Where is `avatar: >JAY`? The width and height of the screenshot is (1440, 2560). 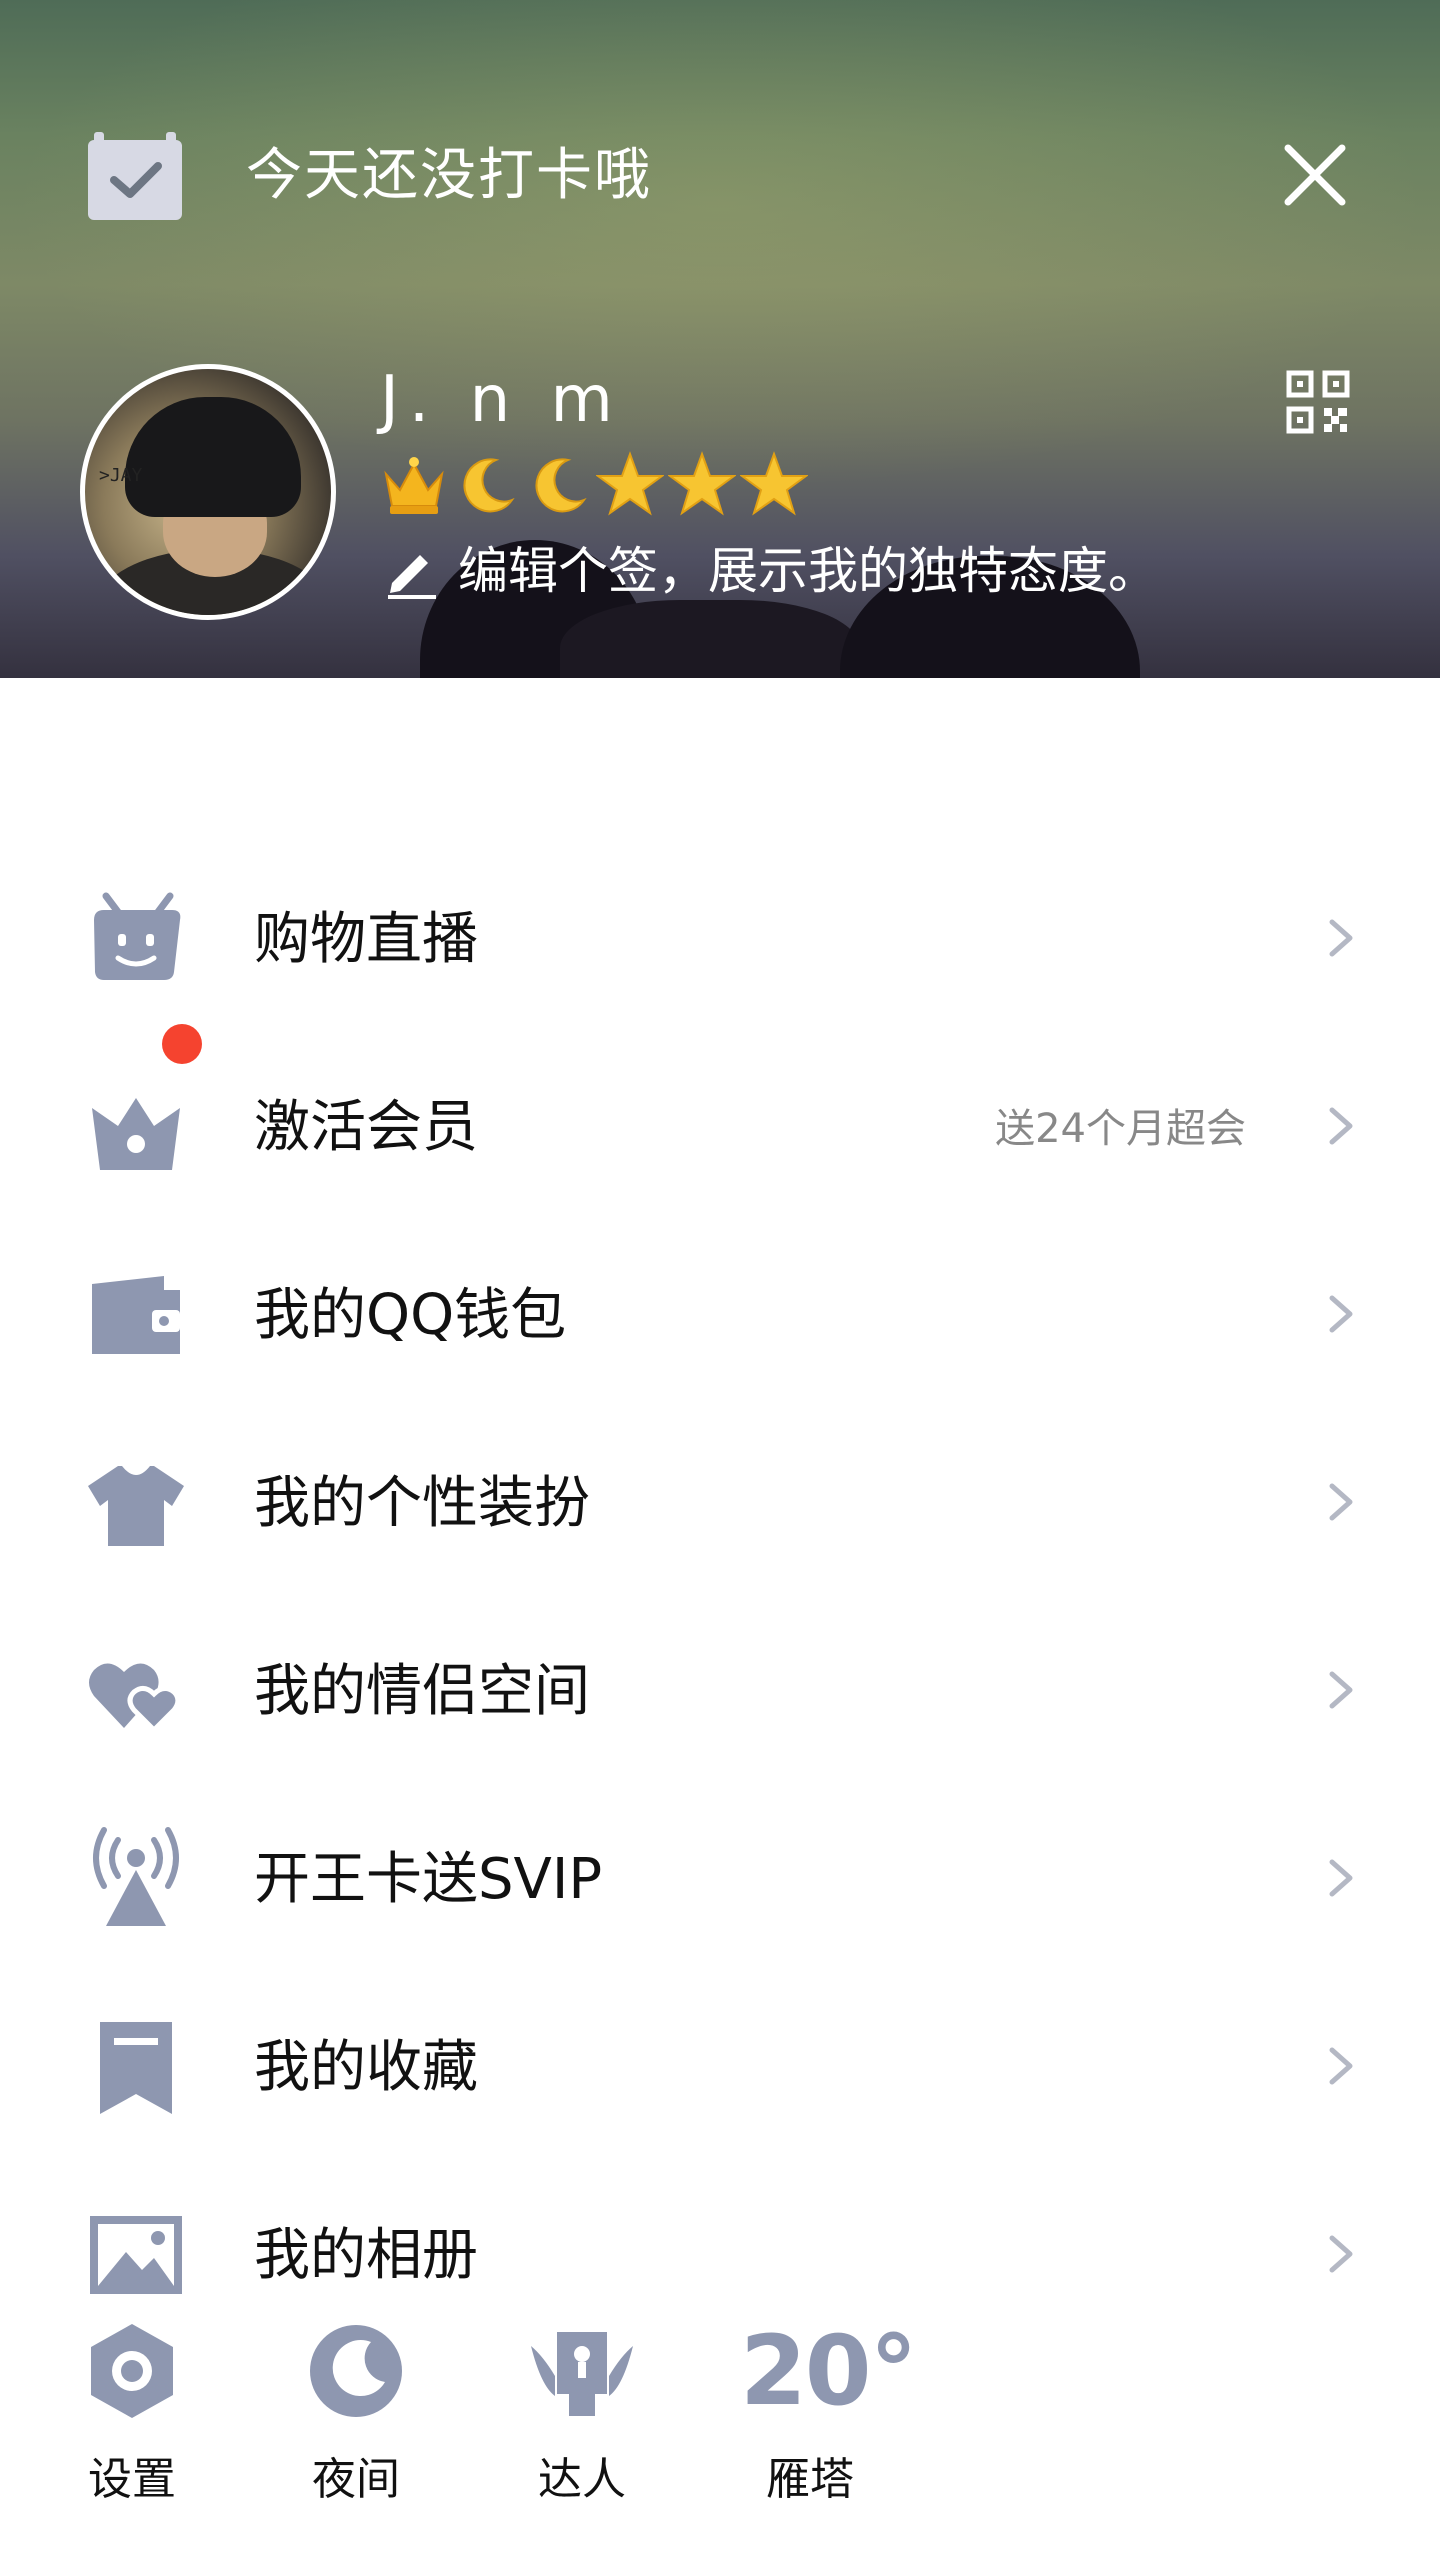 avatar: >JAY is located at coordinates (208, 492).